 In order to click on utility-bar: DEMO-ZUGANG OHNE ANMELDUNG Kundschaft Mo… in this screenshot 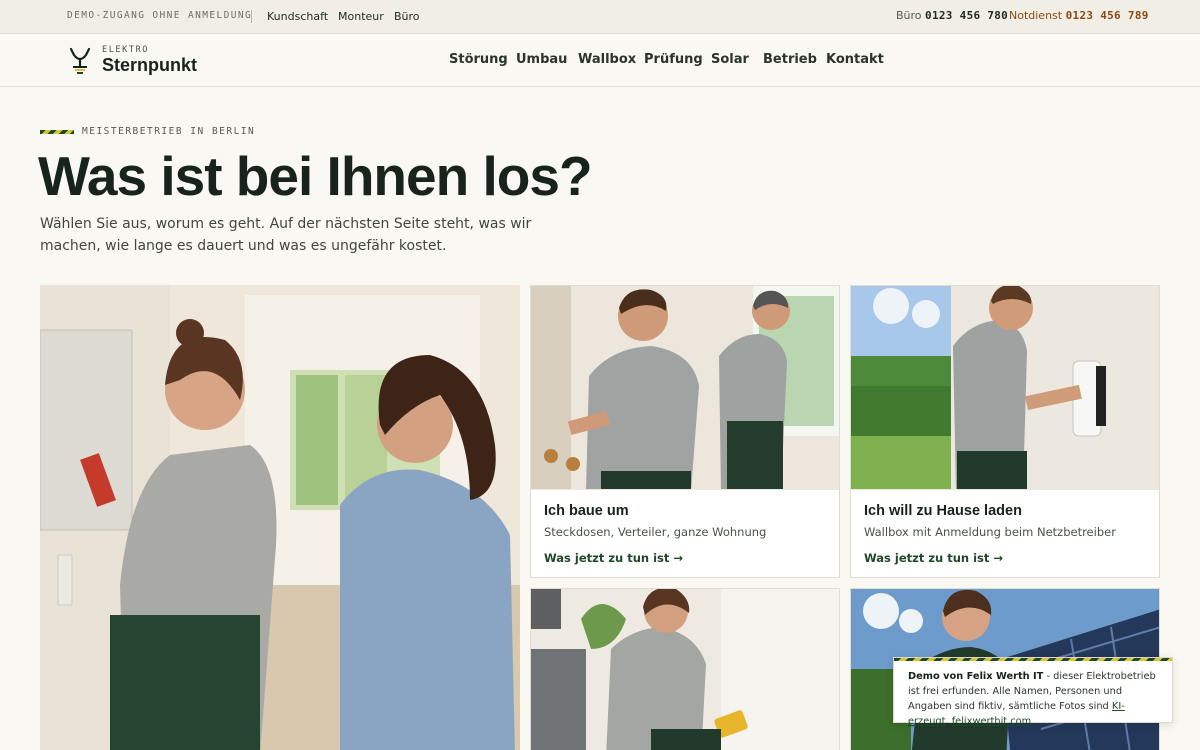, I will do `click(600, 17)`.